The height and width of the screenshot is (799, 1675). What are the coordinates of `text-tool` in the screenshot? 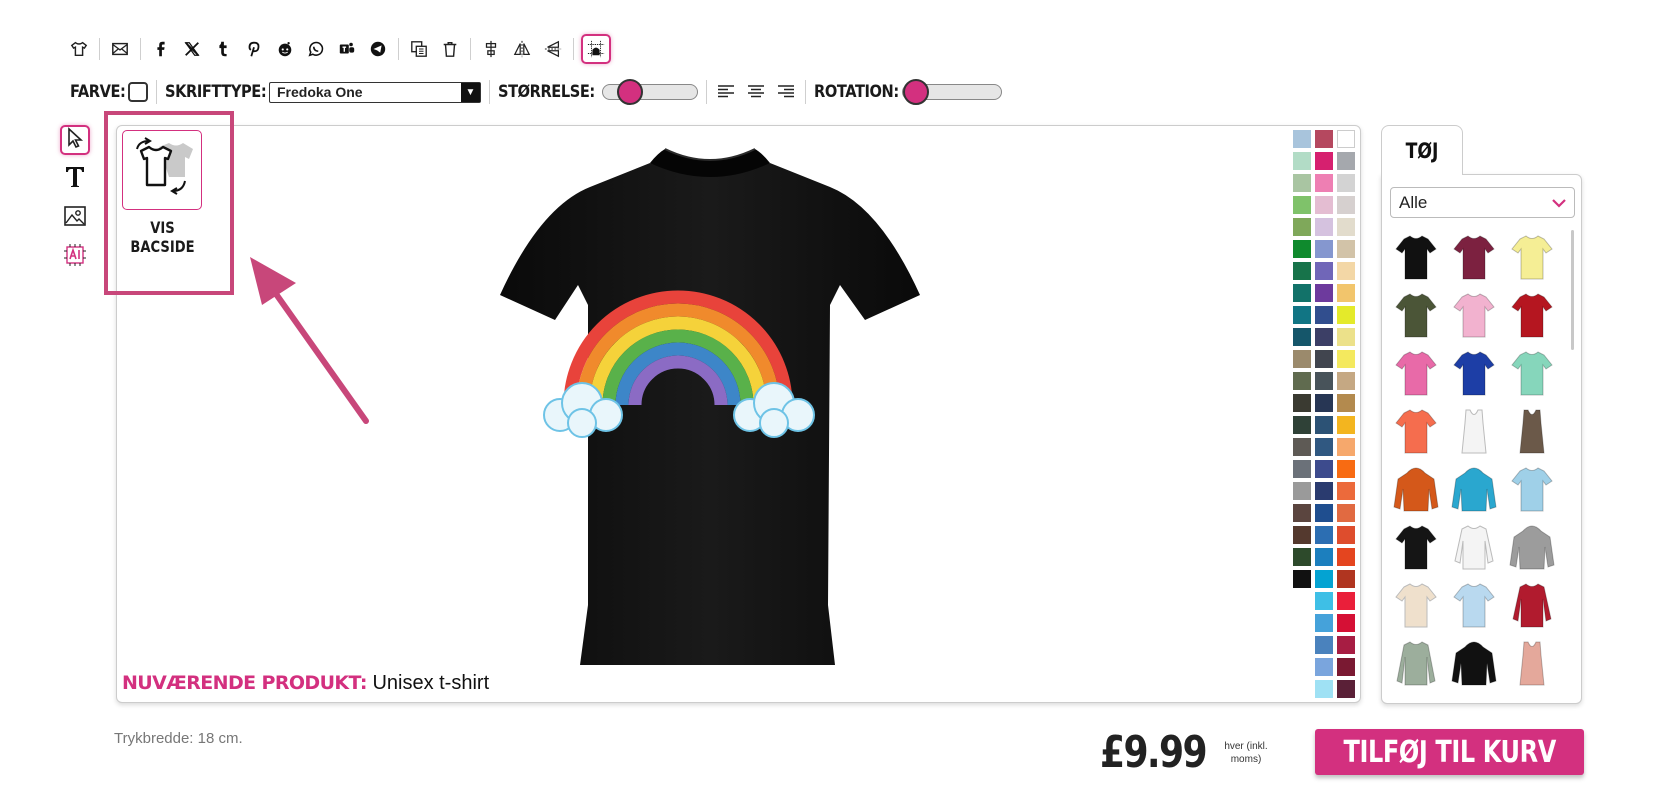 It's located at (75, 179).